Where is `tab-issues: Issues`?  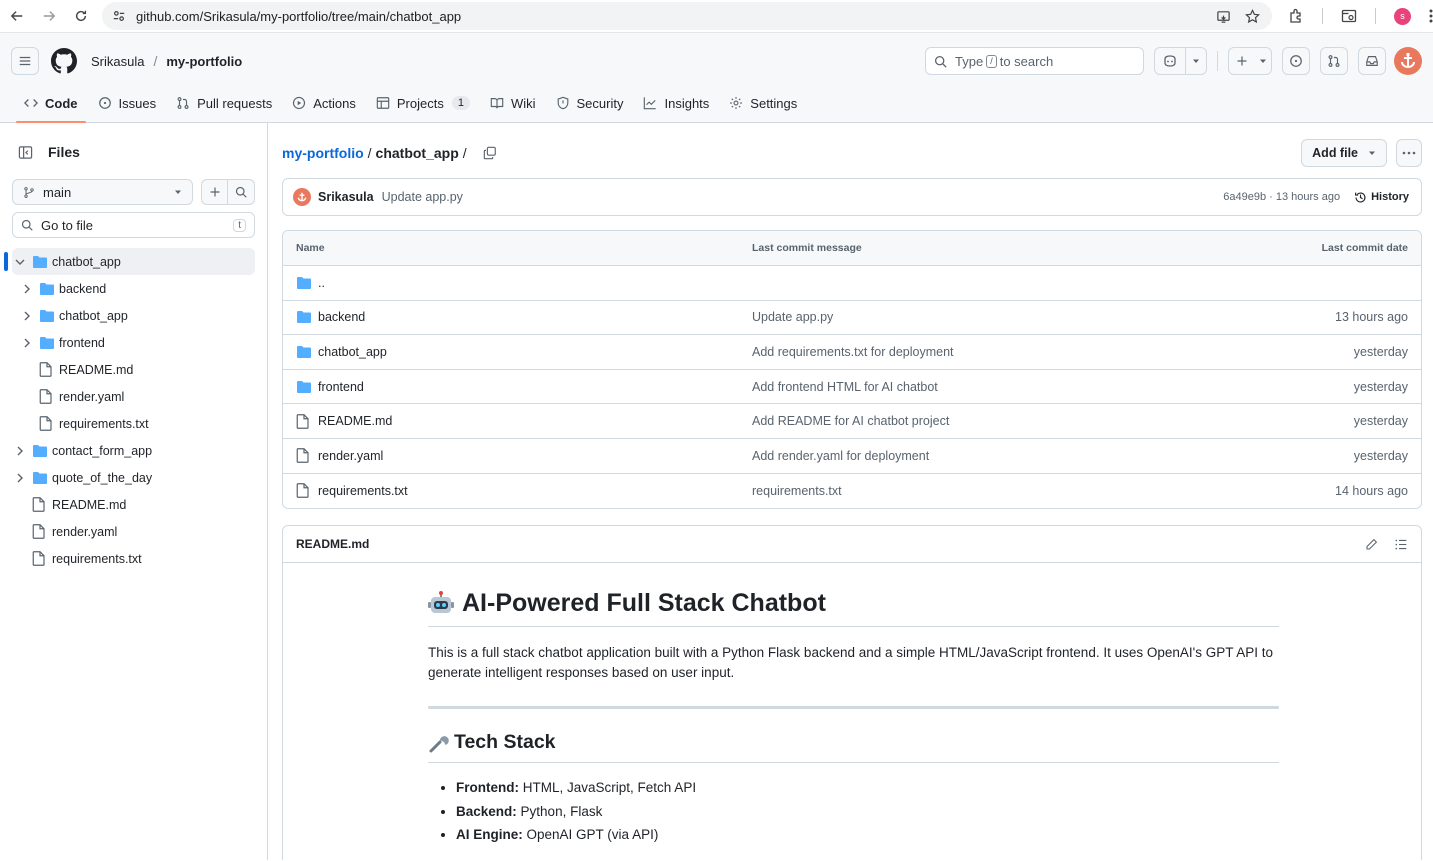 tab-issues: Issues is located at coordinates (127, 103).